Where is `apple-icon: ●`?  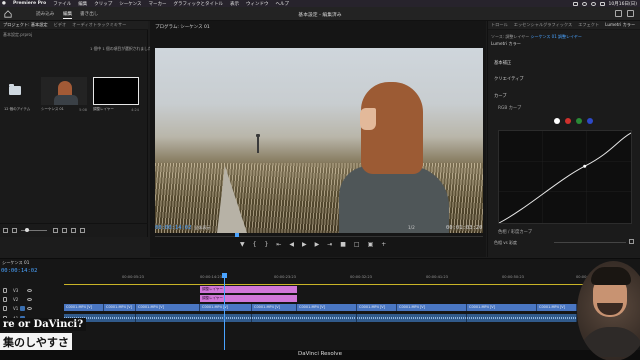
apple-icon: ● is located at coordinates (4, 3).